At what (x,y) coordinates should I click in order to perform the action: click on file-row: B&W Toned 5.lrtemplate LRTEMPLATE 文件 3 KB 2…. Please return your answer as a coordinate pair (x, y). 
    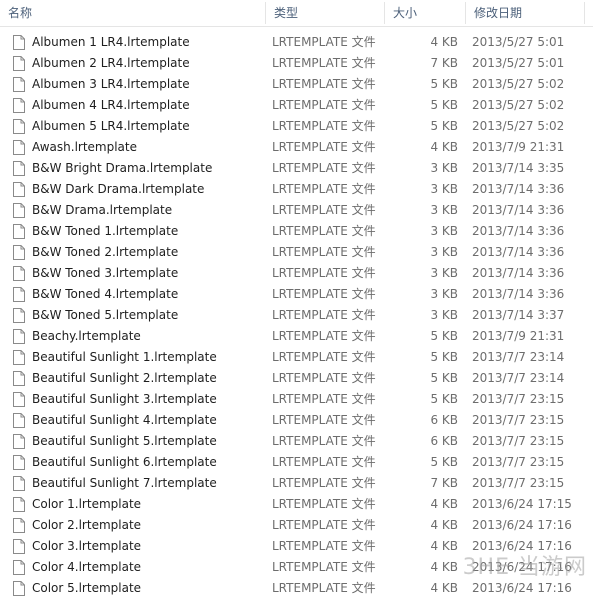
    Looking at the image, I should click on (296, 315).